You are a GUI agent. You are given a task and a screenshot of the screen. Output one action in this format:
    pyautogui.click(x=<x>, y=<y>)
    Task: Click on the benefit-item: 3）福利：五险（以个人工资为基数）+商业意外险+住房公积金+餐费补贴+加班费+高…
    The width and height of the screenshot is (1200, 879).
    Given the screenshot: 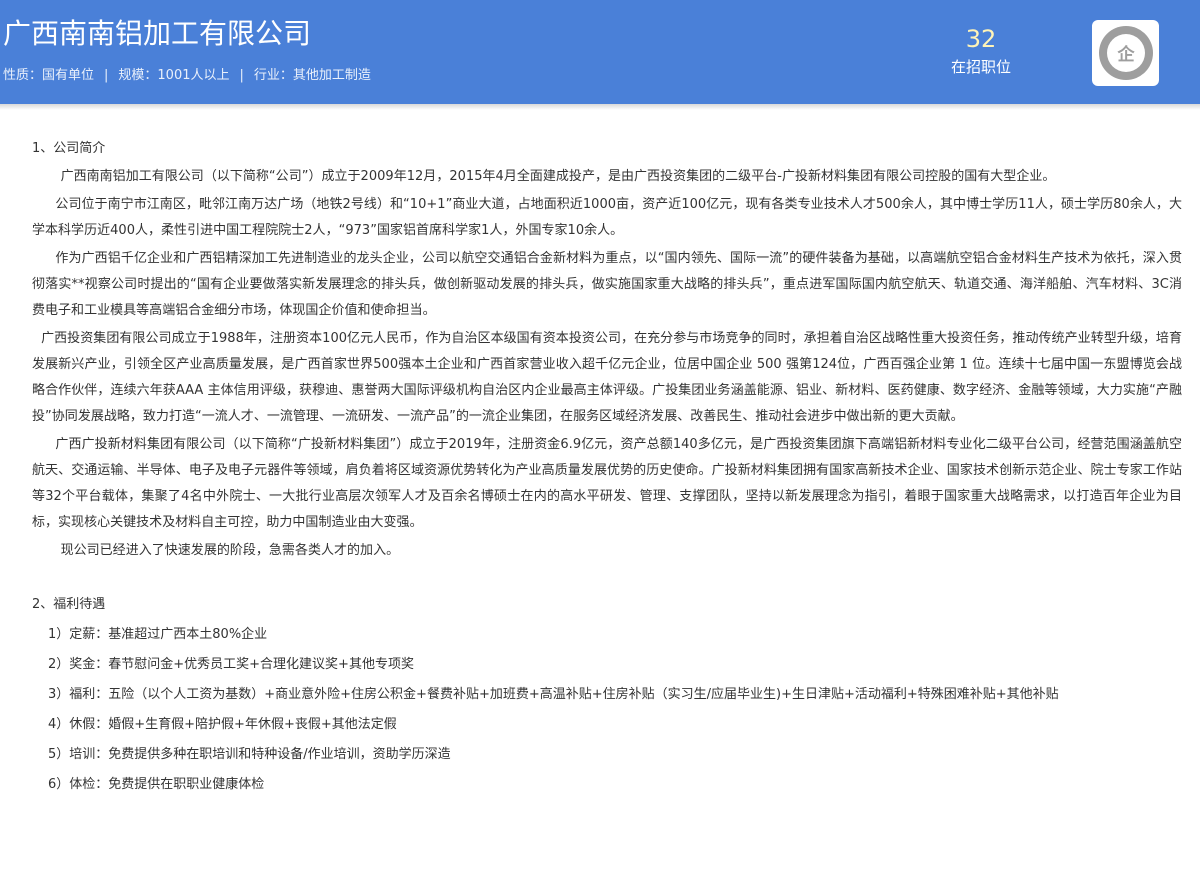 What is the action you would take?
    pyautogui.click(x=553, y=694)
    